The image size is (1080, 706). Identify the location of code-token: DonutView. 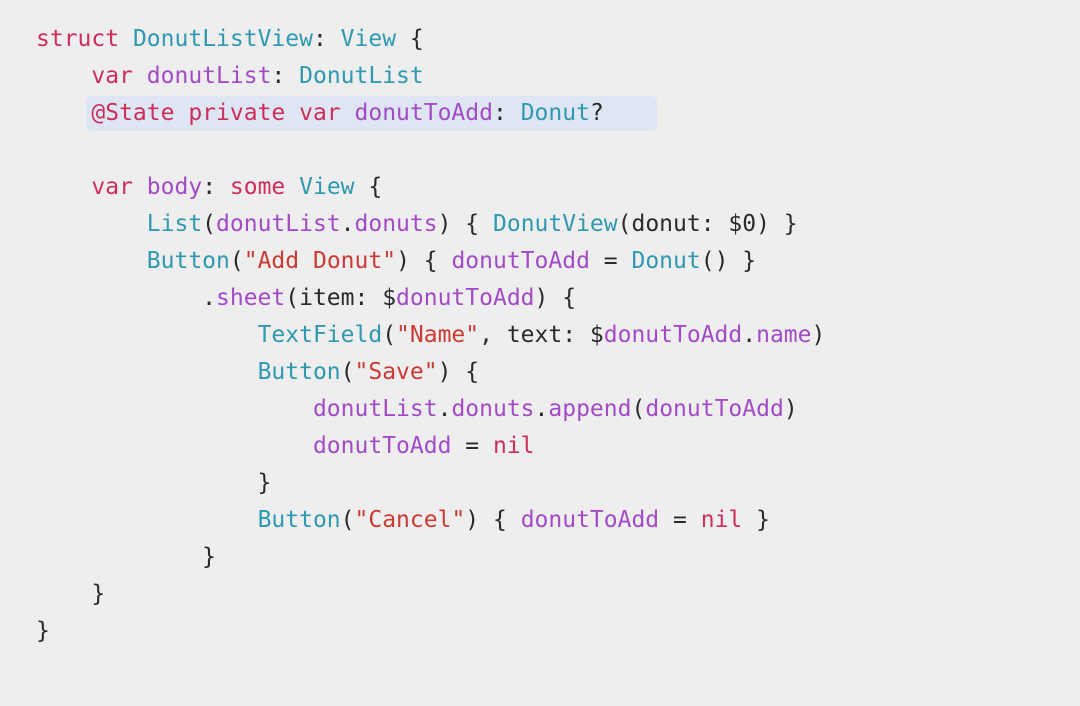
(555, 224).